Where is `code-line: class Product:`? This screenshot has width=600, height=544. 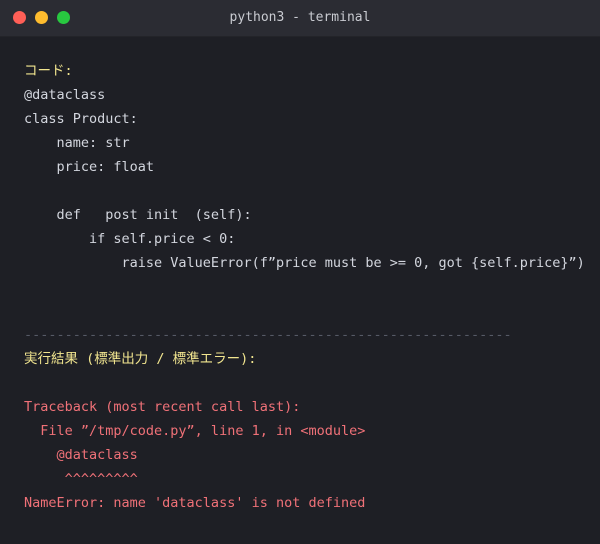 code-line: class Product: is located at coordinates (81, 119).